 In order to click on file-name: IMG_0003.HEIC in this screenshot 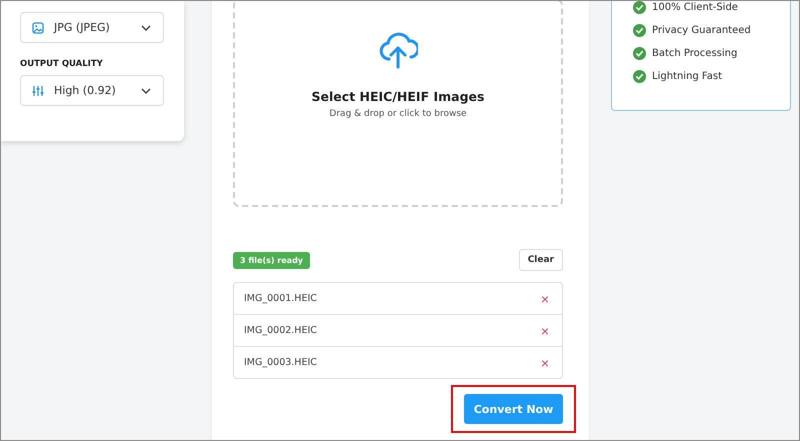, I will do `click(280, 362)`.